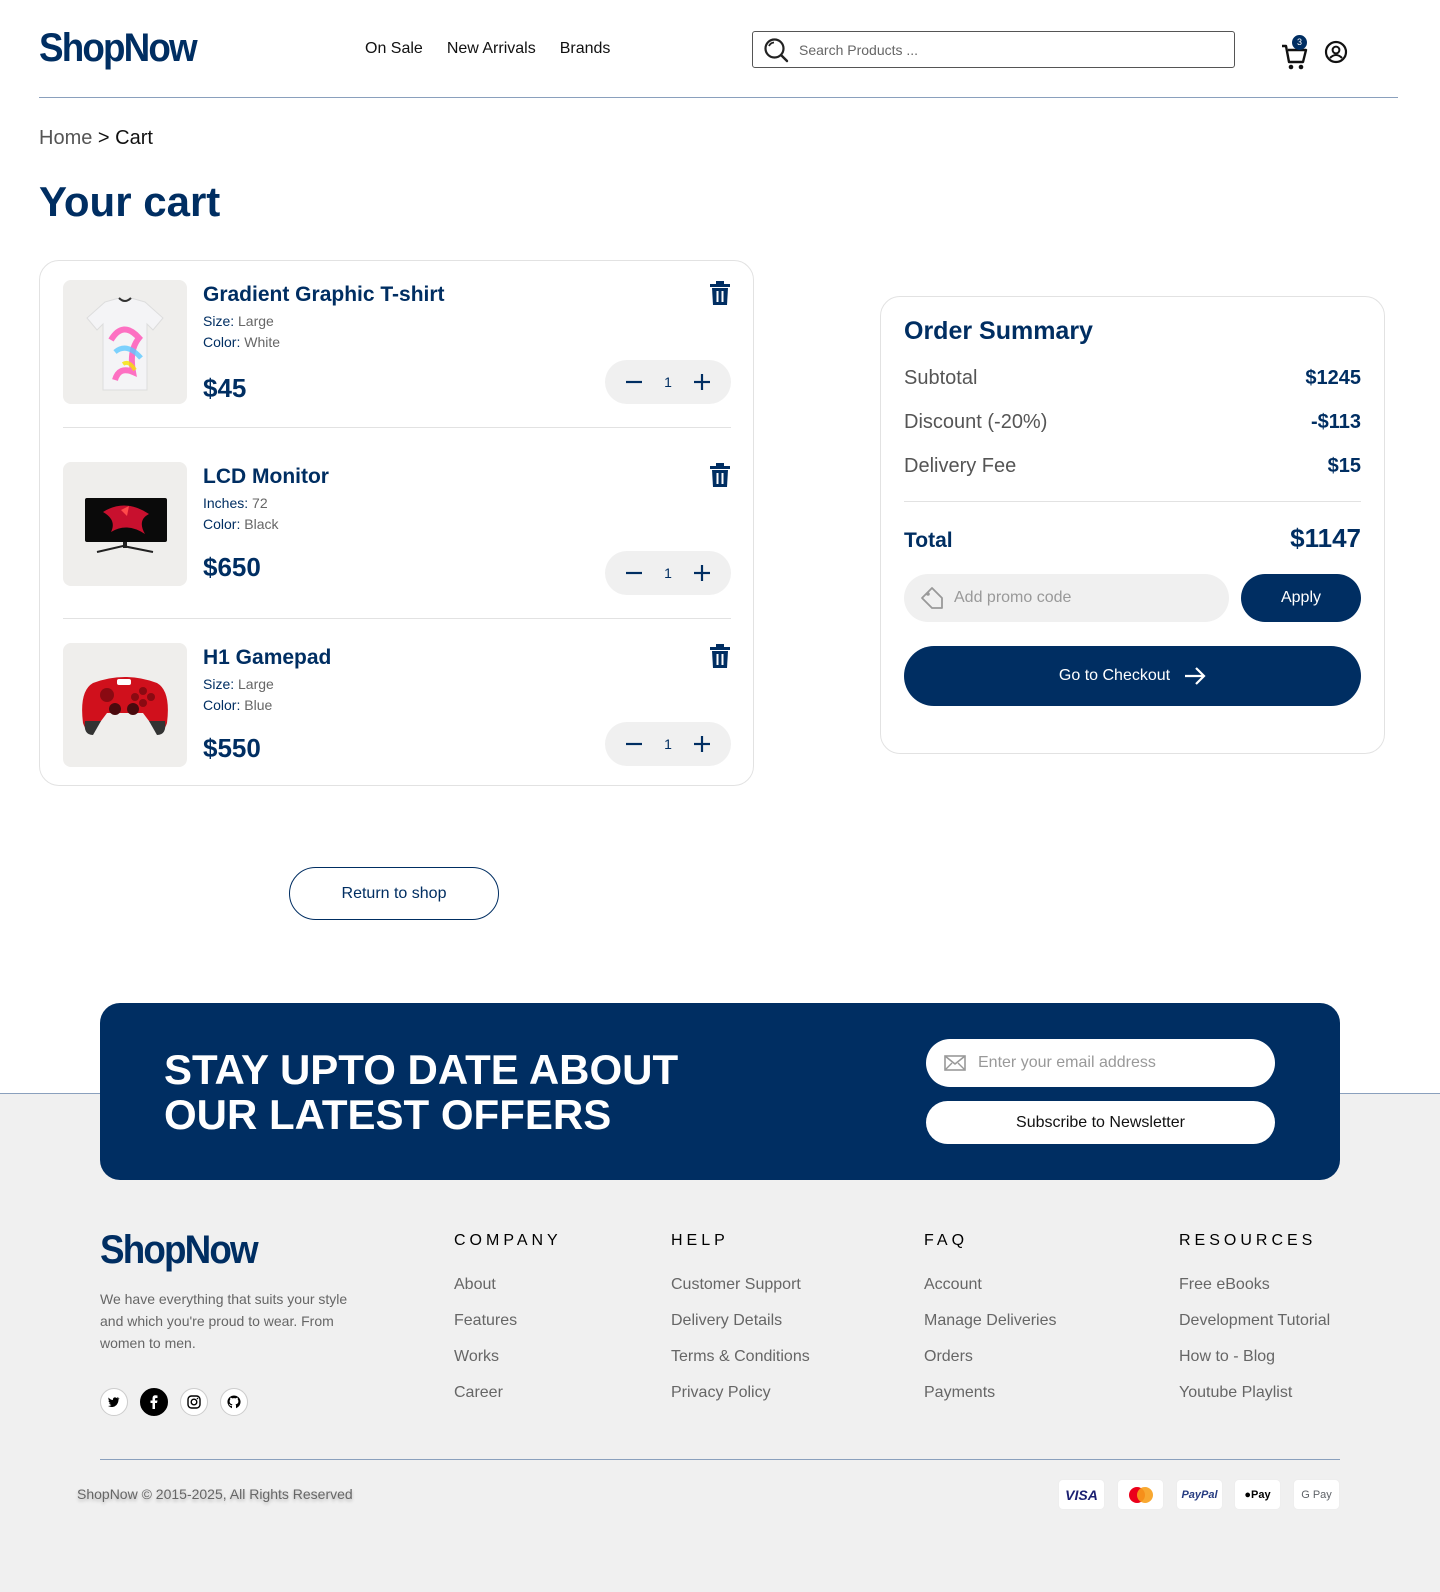 Image resolution: width=1440 pixels, height=1592 pixels. I want to click on footer-link: Features, so click(508, 1321).